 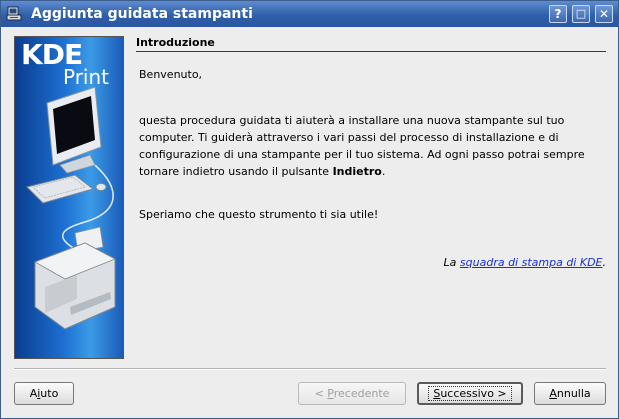 What do you see at coordinates (14, 13) in the screenshot?
I see `printer-app-icon` at bounding box center [14, 13].